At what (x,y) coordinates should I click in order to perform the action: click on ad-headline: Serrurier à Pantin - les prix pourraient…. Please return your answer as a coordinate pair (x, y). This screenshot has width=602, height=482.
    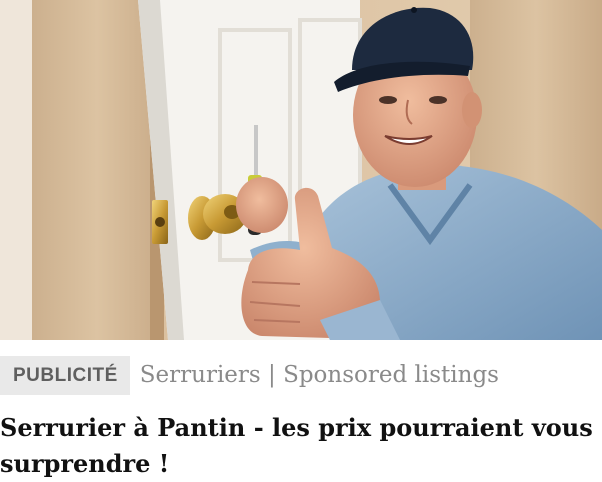
    Looking at the image, I should click on (301, 446).